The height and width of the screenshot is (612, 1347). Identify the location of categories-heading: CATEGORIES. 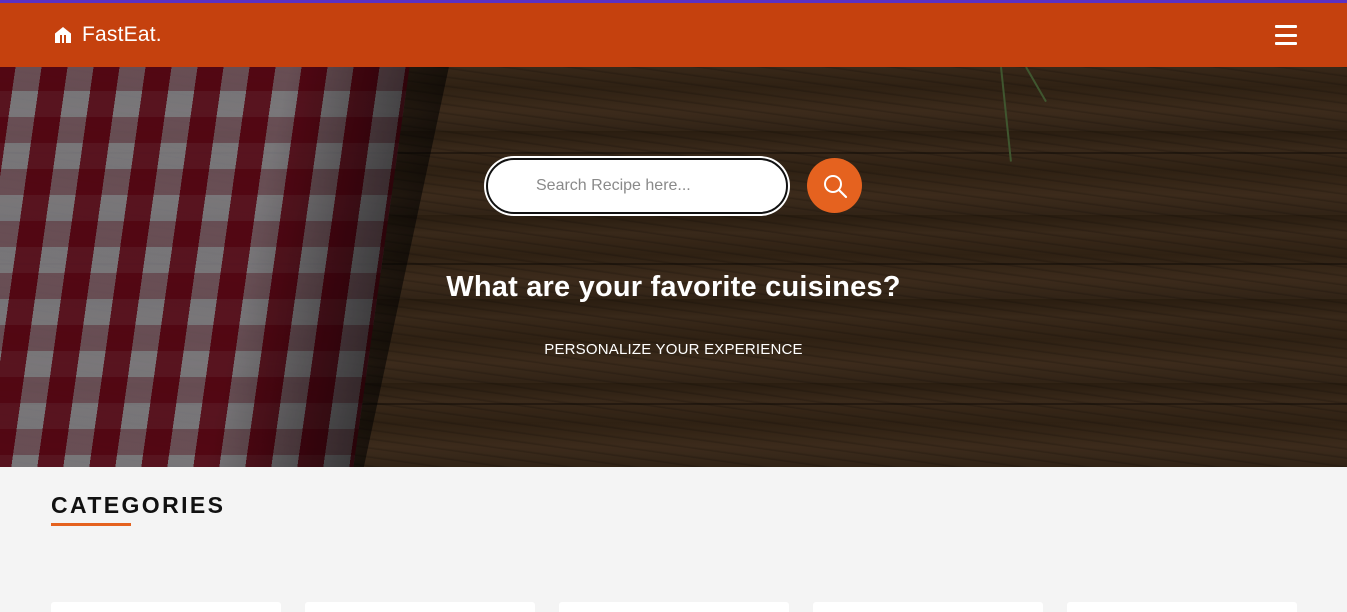
(138, 505).